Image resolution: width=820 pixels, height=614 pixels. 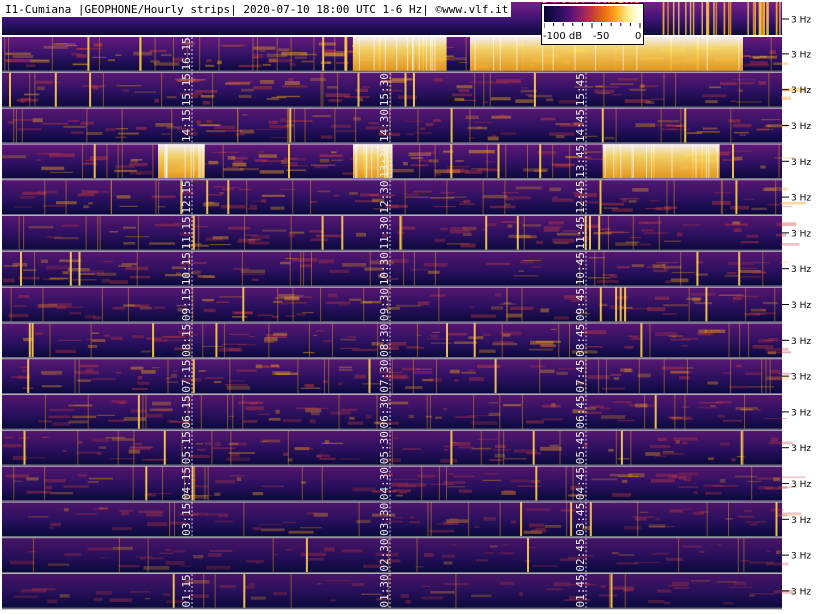 I want to click on strip-16-impulse, so click(x=173, y=54).